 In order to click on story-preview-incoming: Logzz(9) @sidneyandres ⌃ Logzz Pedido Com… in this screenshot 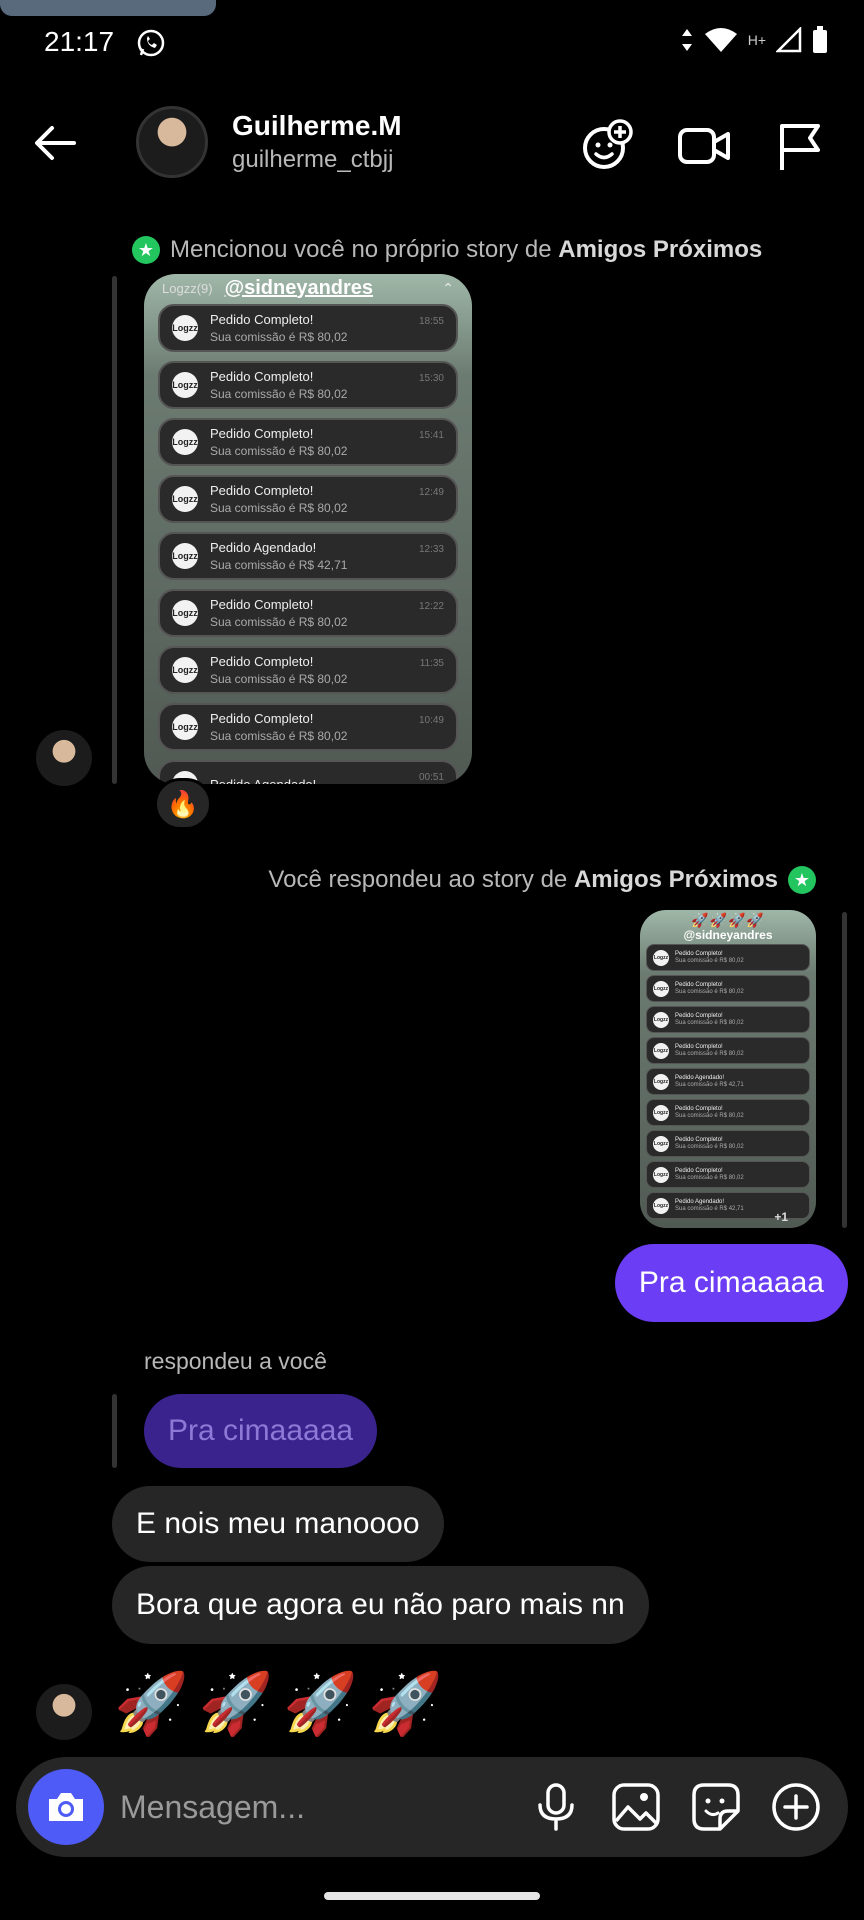, I will do `click(308, 529)`.